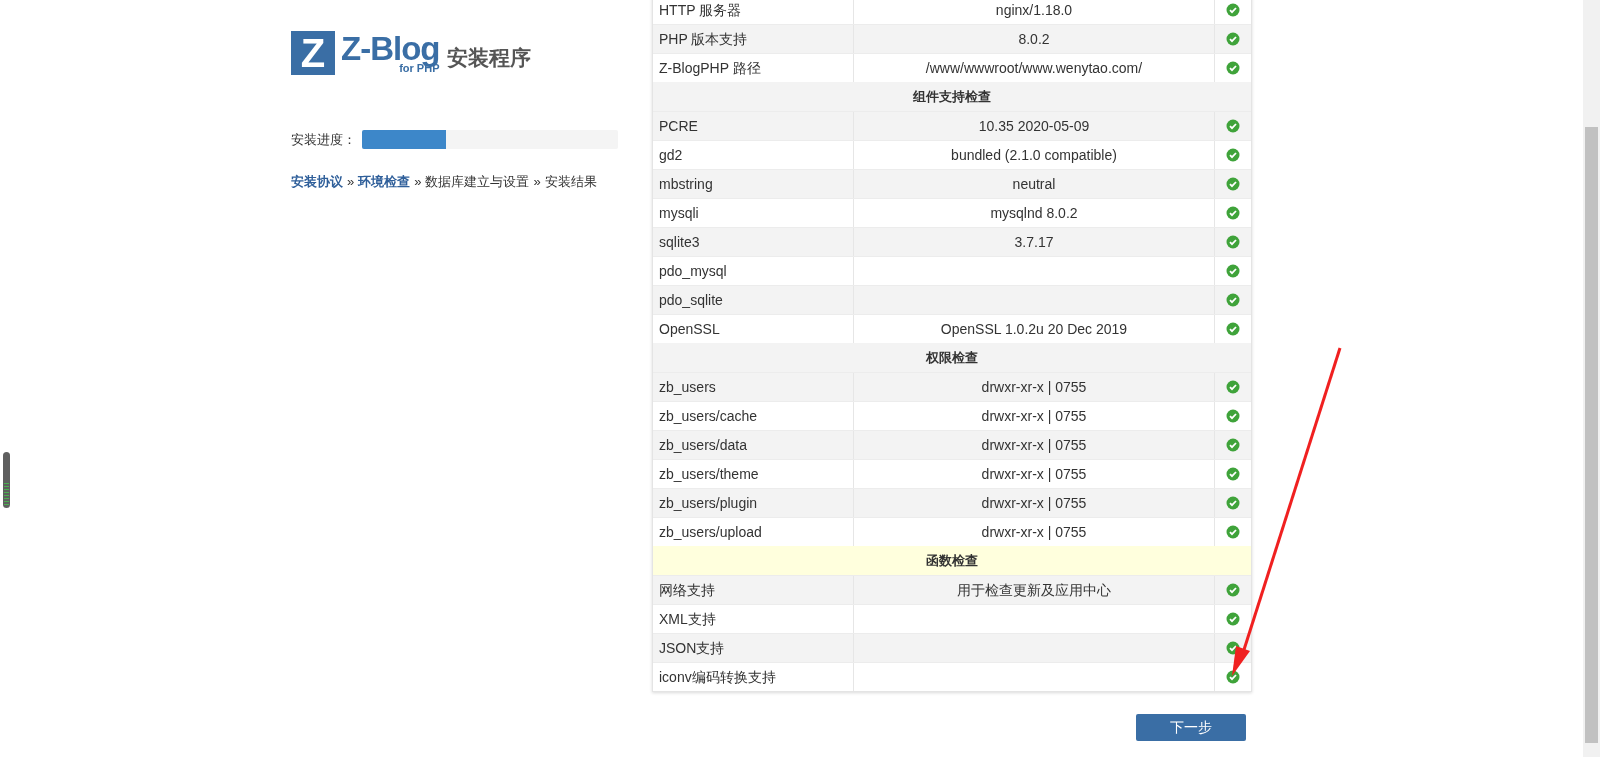 The height and width of the screenshot is (757, 1600). What do you see at coordinates (1034, 329) in the screenshot?
I see `table-cell-text: OpenSSL 1.0.2u 20 Dec 2019` at bounding box center [1034, 329].